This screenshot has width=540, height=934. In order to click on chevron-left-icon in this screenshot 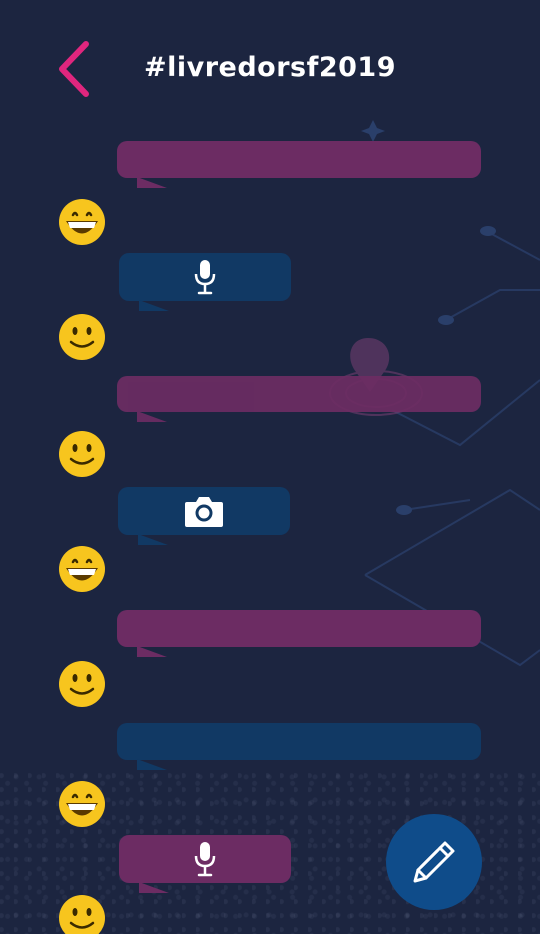, I will do `click(74, 69)`.